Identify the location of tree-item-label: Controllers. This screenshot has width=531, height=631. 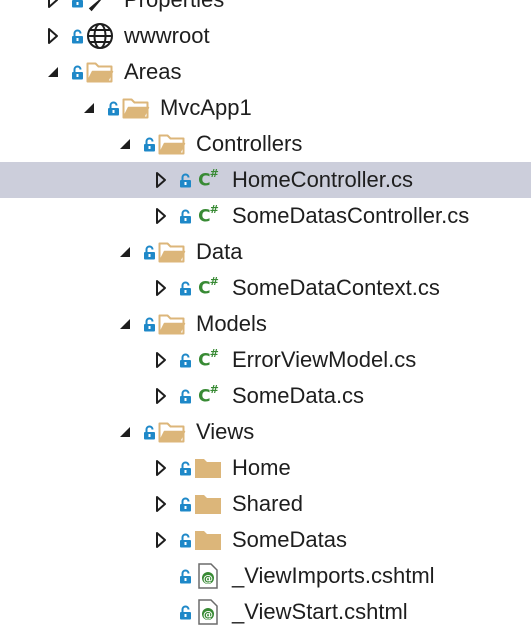
(249, 143).